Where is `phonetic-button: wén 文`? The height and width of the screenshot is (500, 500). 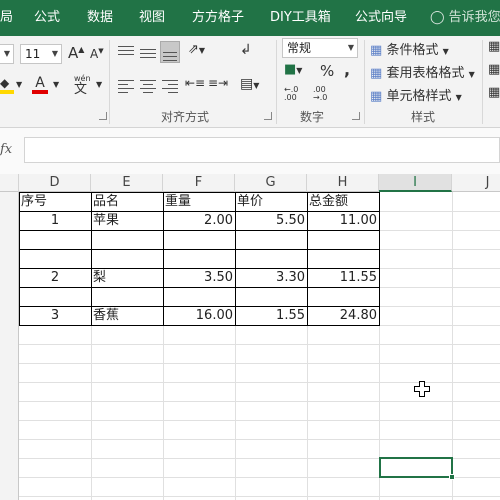
phonetic-button: wén 文 is located at coordinates (82, 85).